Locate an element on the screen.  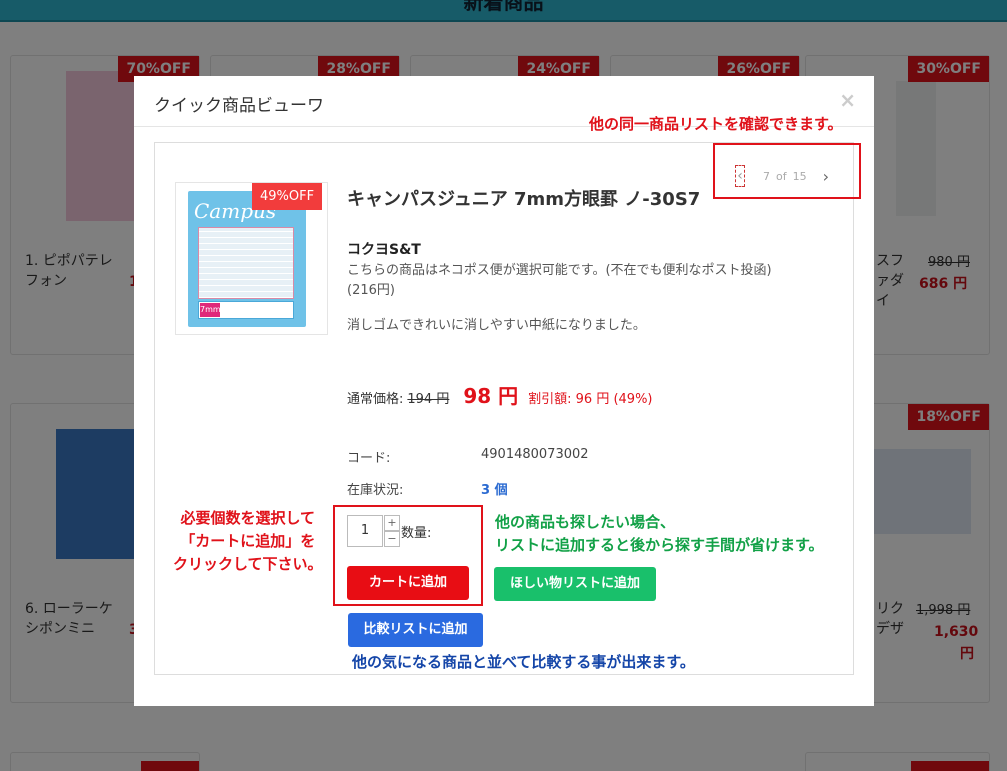
discount-amount: 割引額: 96 円 (49%) is located at coordinates (590, 399).